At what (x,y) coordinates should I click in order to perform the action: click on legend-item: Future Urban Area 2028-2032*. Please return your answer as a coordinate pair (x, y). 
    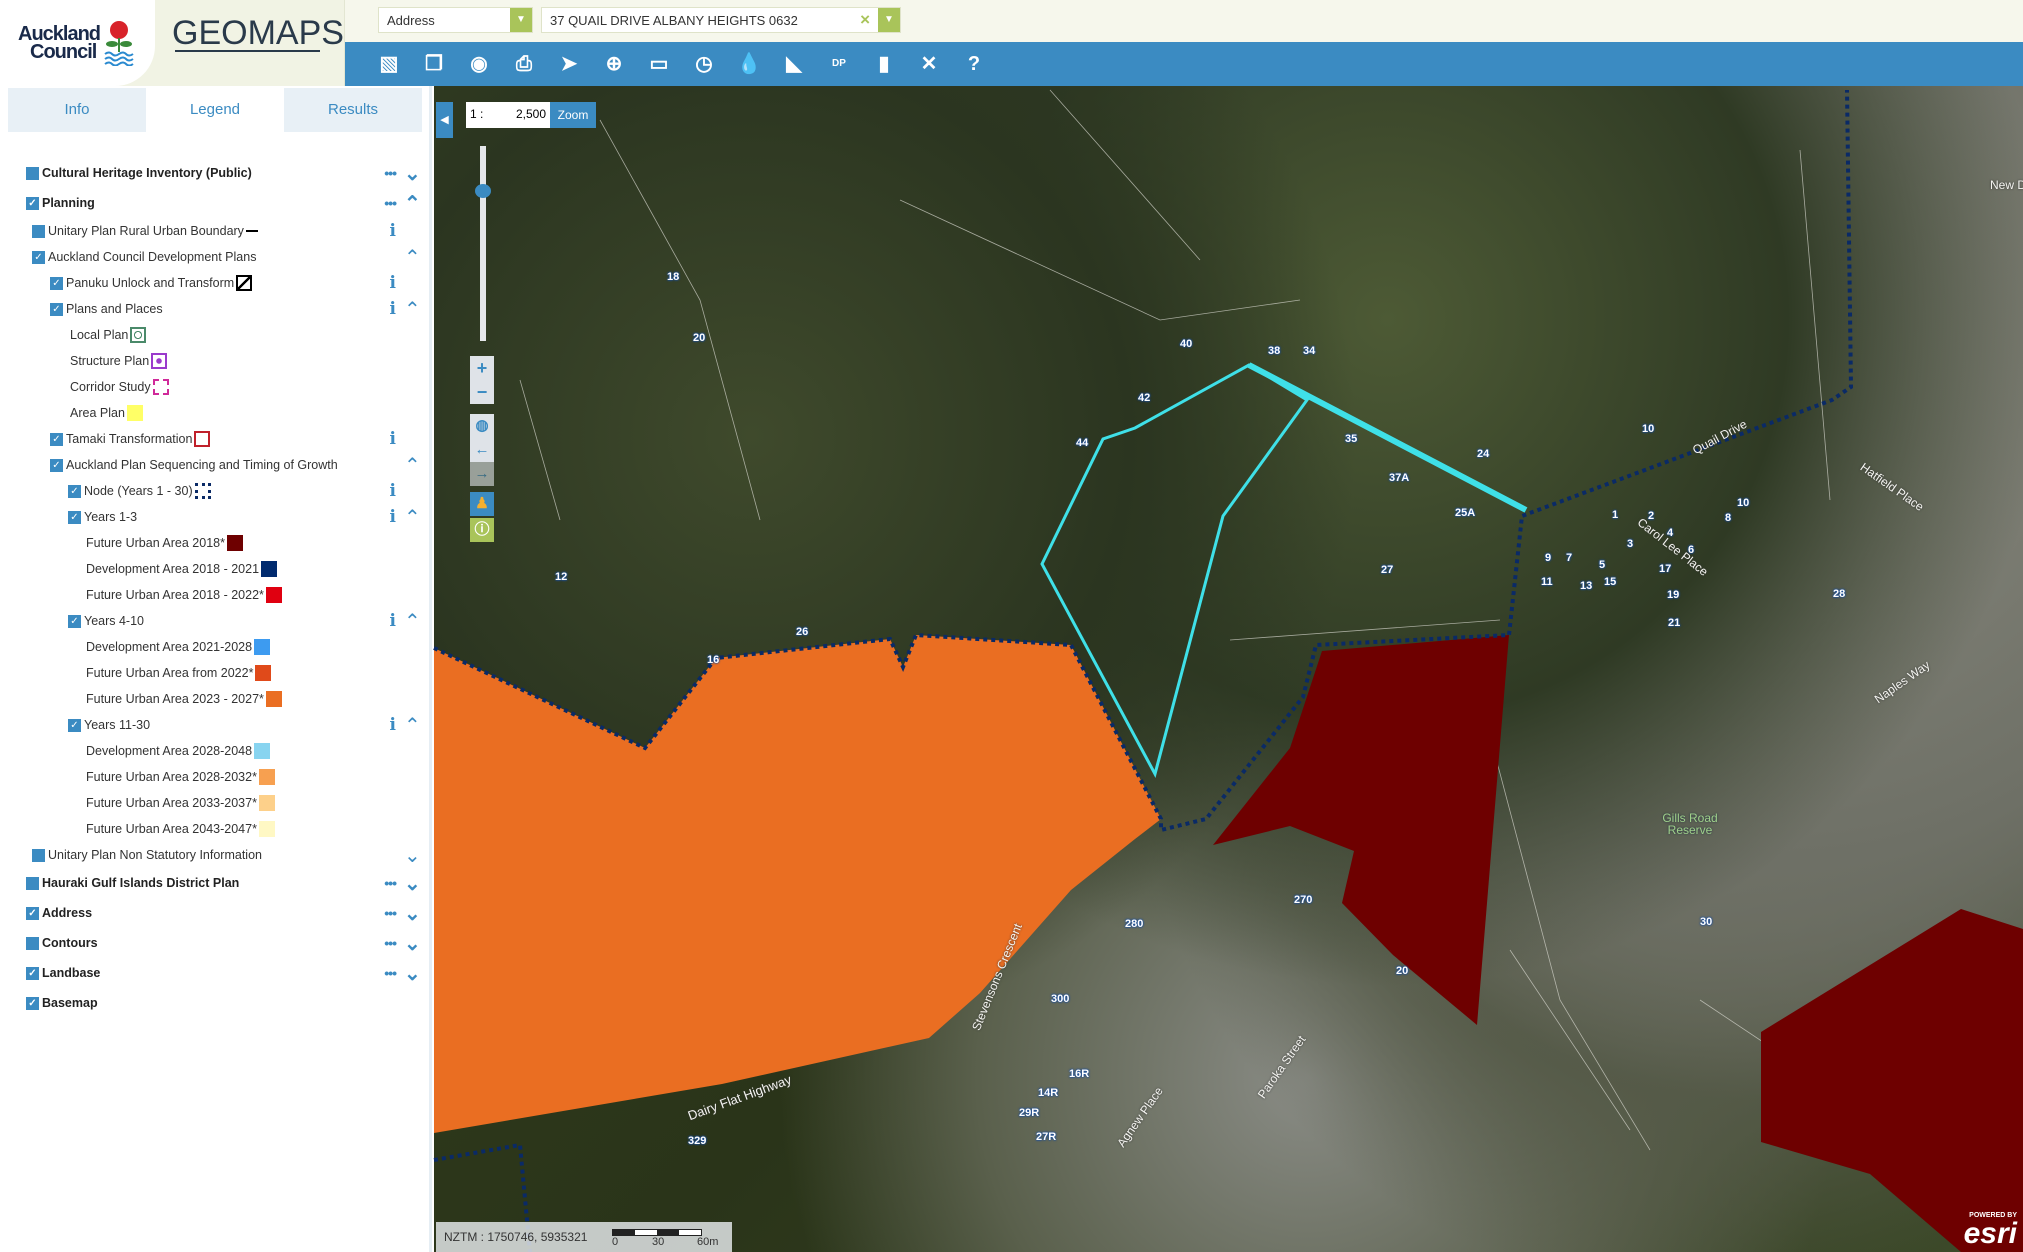
    Looking at the image, I should click on (216, 777).